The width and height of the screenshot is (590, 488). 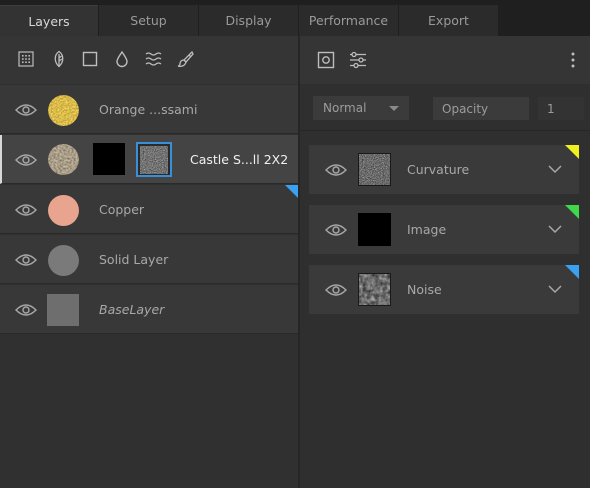 I want to click on noise-thumbnail, so click(x=154, y=160).